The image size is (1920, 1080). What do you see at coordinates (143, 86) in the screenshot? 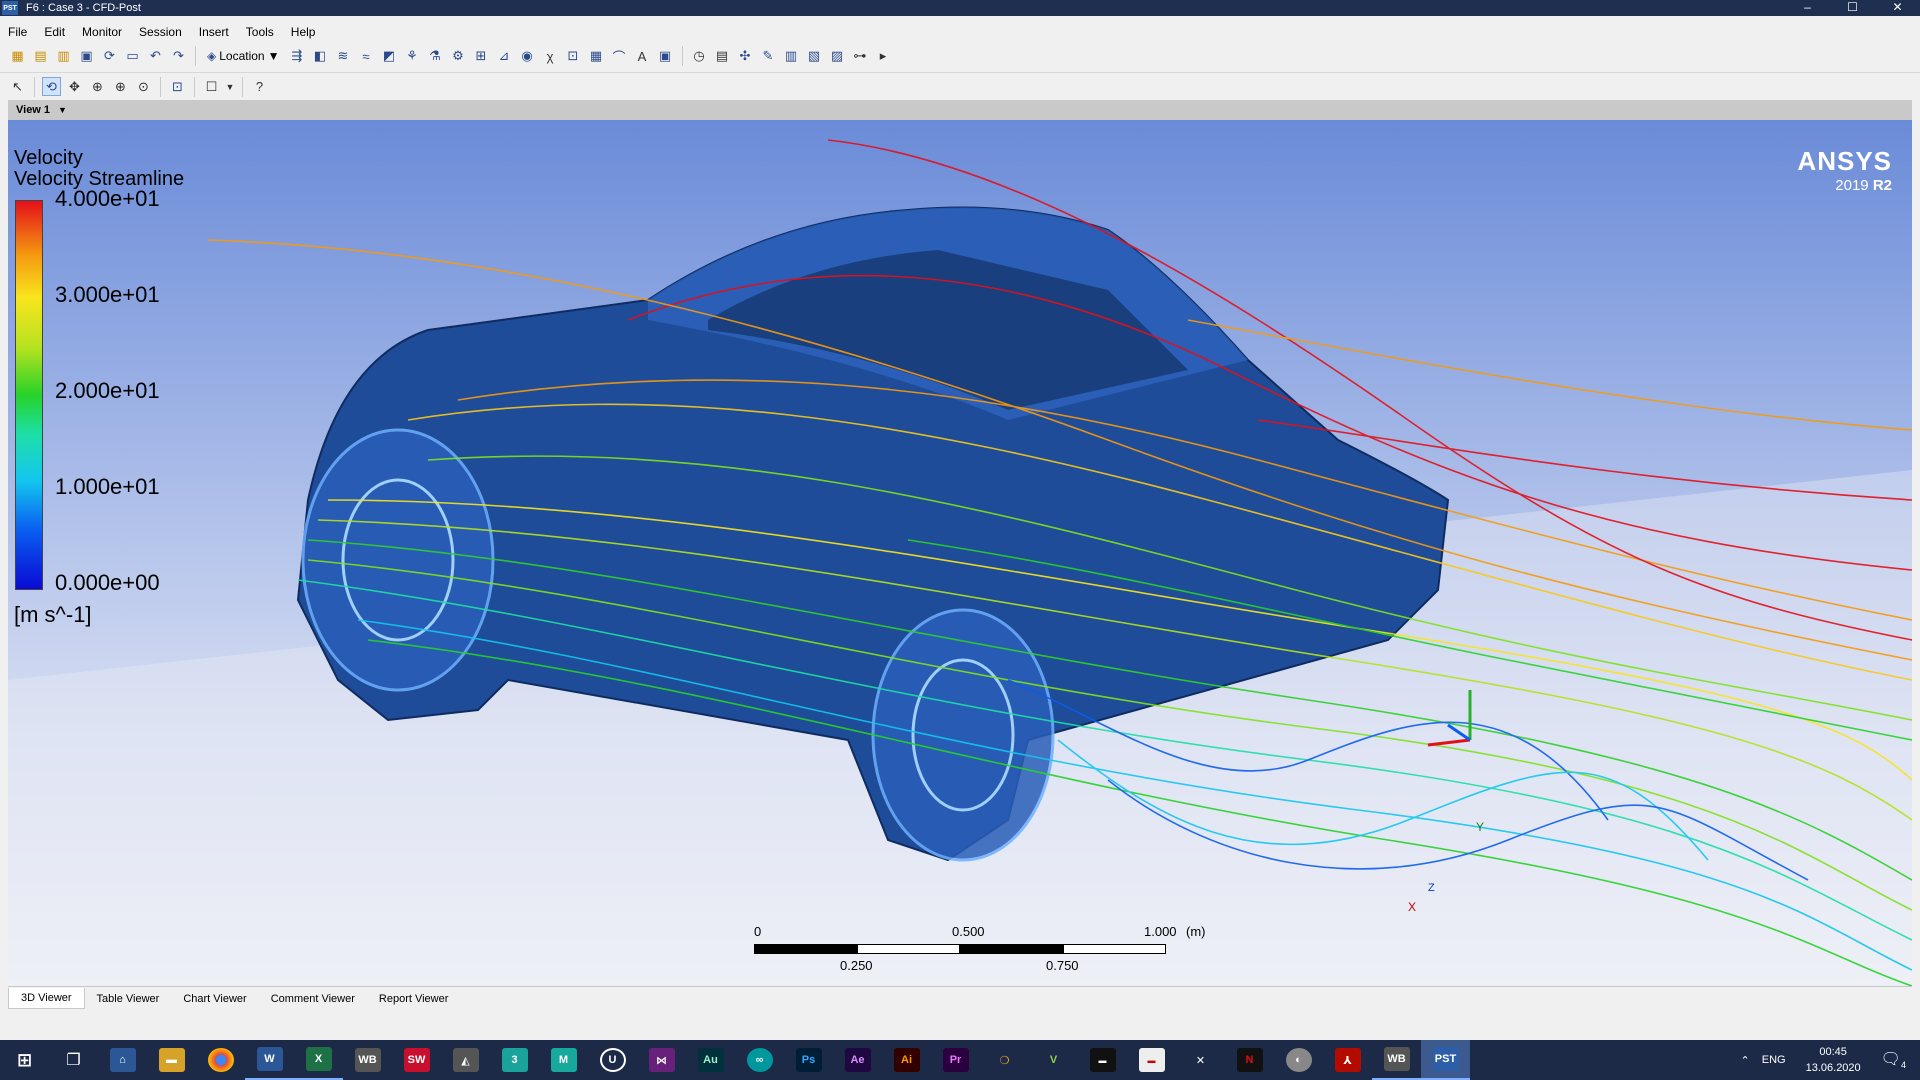
I see `zoom-fit-icon: ⊙` at bounding box center [143, 86].